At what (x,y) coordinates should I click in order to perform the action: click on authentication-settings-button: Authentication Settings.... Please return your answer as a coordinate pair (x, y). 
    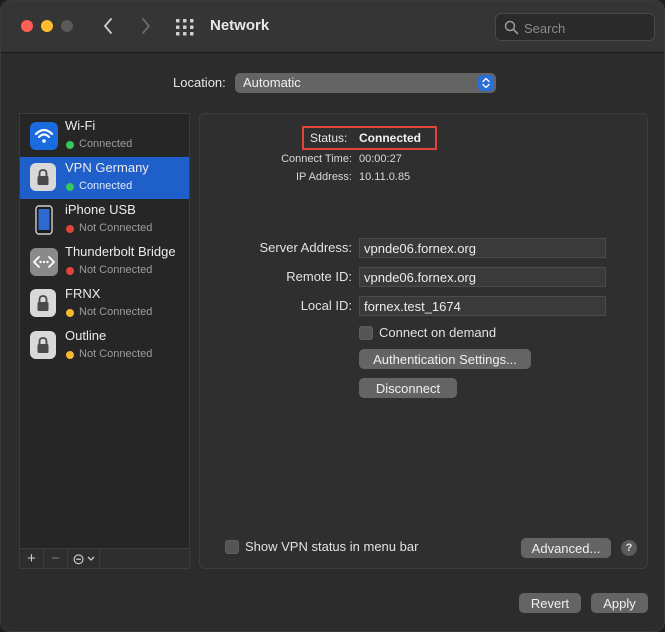
    Looking at the image, I should click on (445, 359).